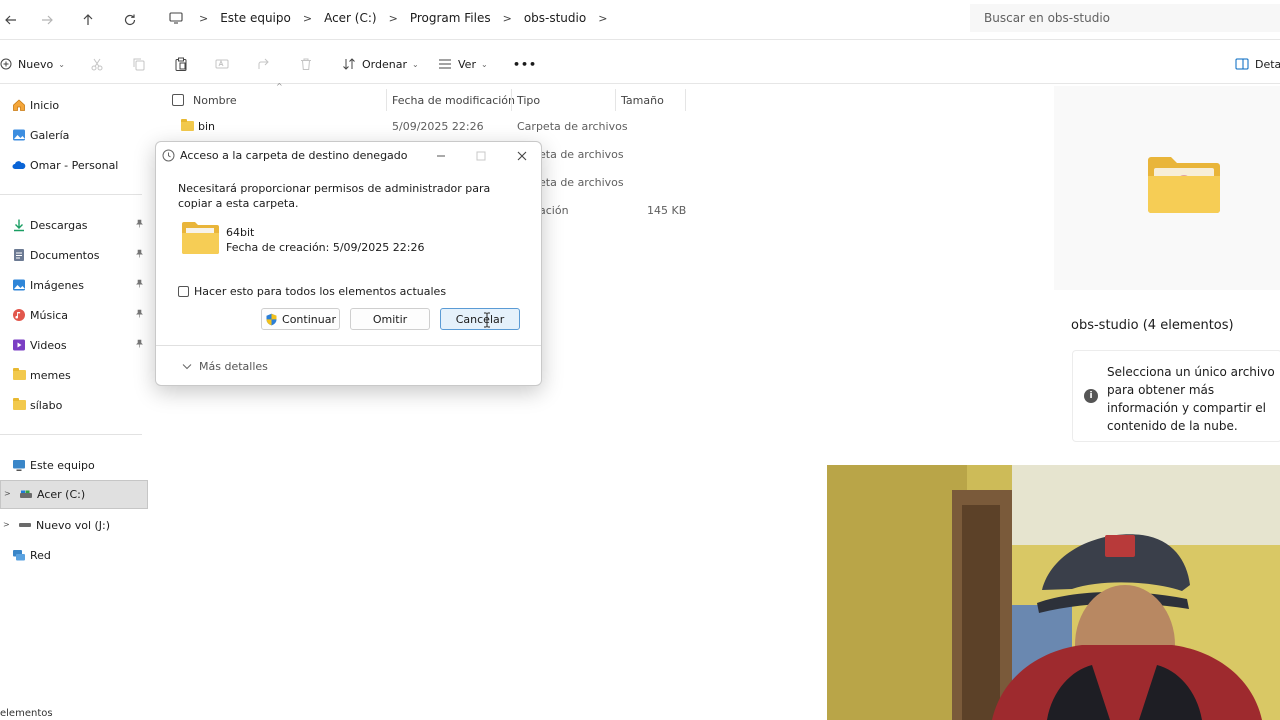 The image size is (1280, 720). I want to click on paste-button, so click(181, 64).